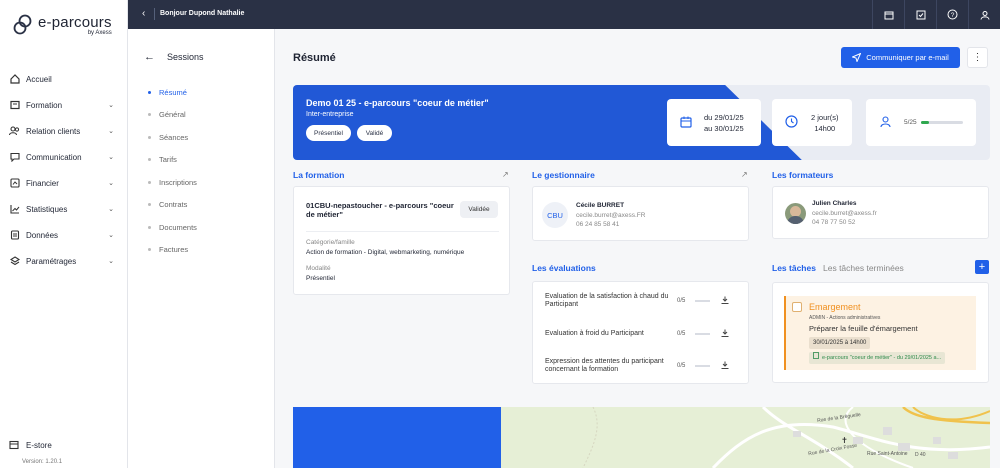  What do you see at coordinates (64, 183) in the screenshot?
I see `nav-item-financier: Financier ⌄` at bounding box center [64, 183].